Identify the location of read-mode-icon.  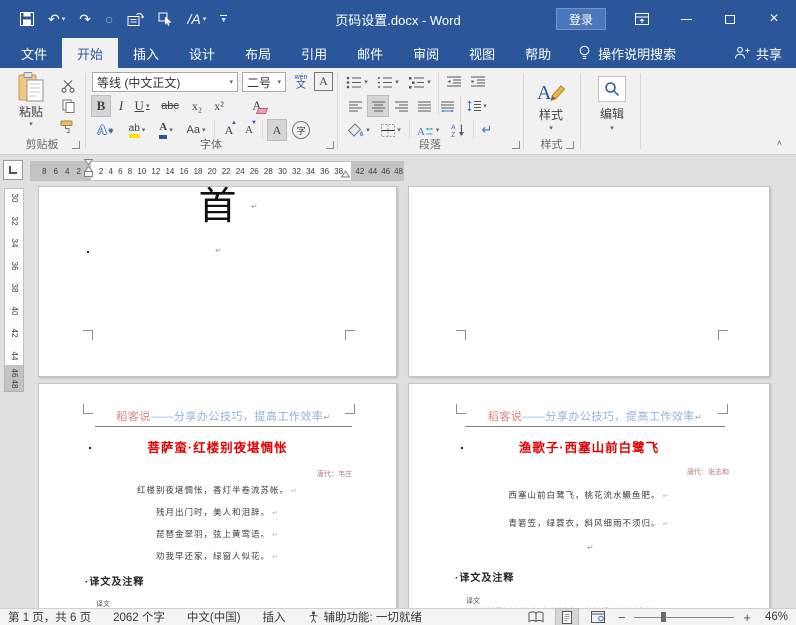
(536, 617).